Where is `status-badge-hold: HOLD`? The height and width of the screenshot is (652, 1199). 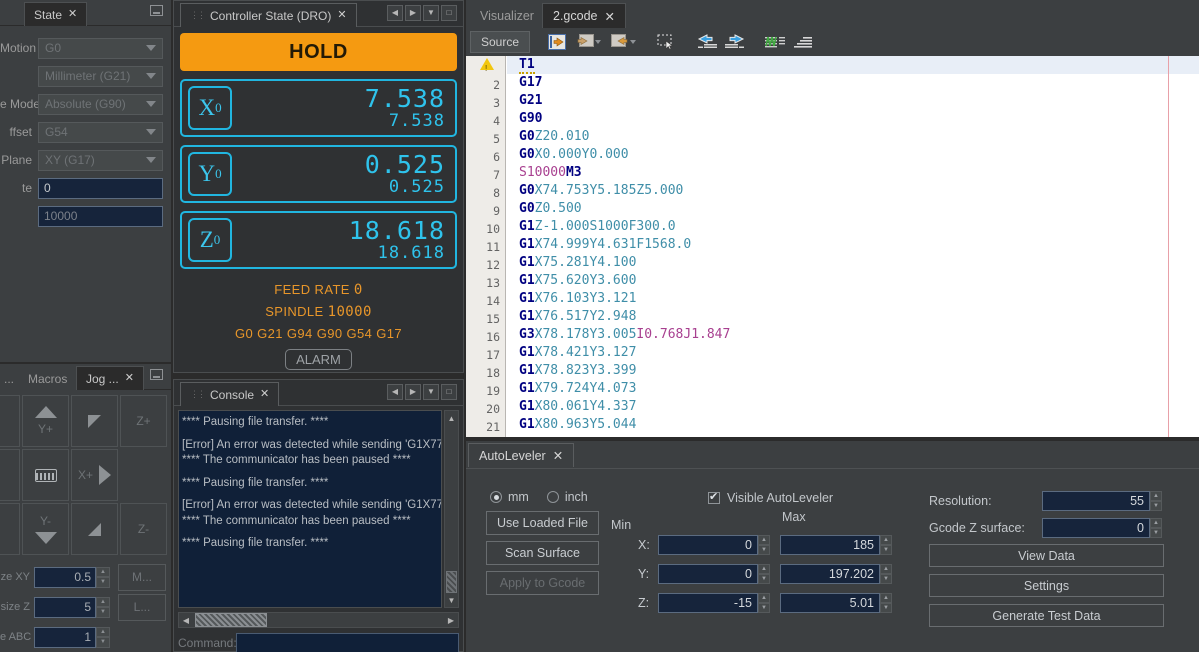 status-badge-hold: HOLD is located at coordinates (318, 52).